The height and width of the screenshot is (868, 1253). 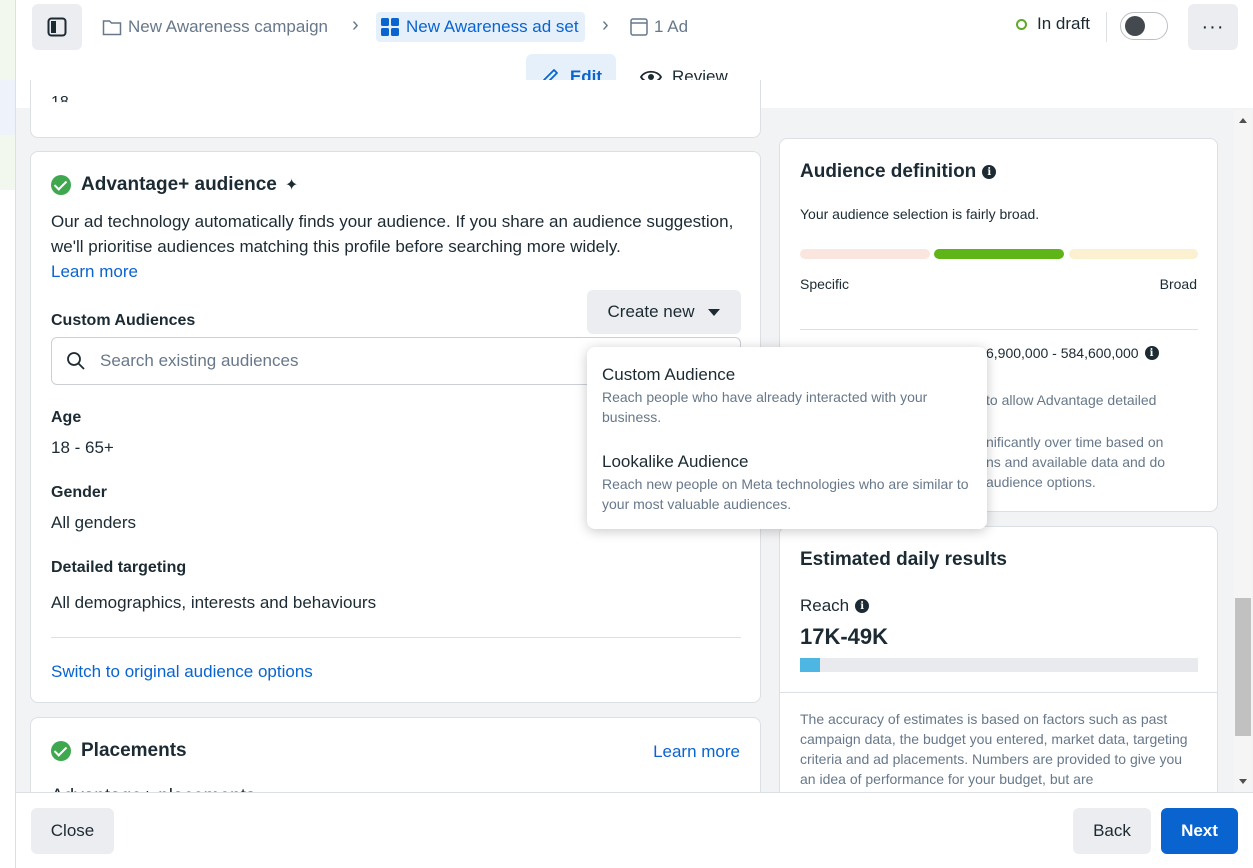 What do you see at coordinates (72, 831) in the screenshot?
I see `close-button: Close` at bounding box center [72, 831].